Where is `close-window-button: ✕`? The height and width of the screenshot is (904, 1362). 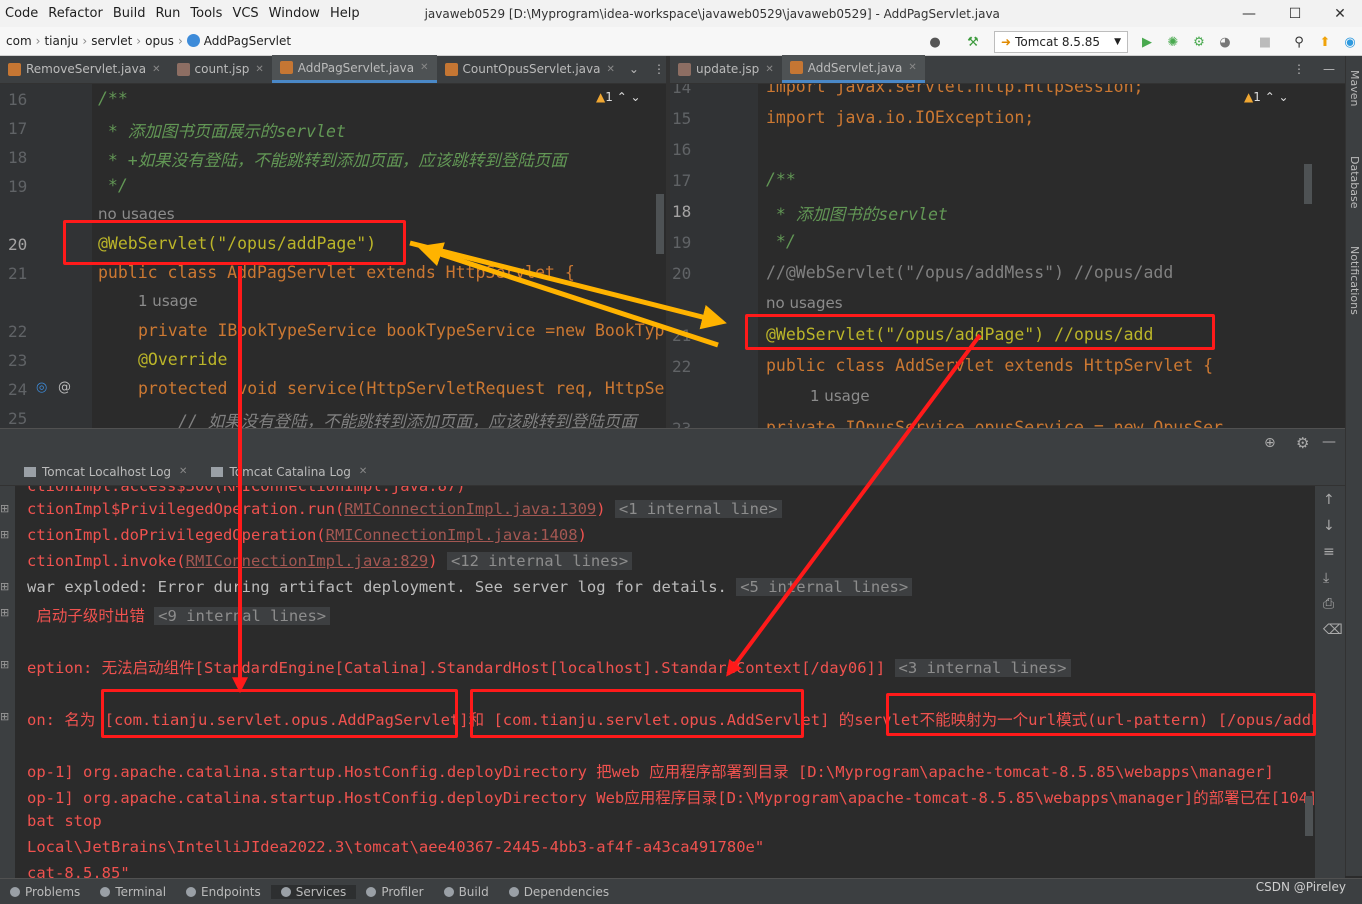
close-window-button: ✕ is located at coordinates (1340, 13).